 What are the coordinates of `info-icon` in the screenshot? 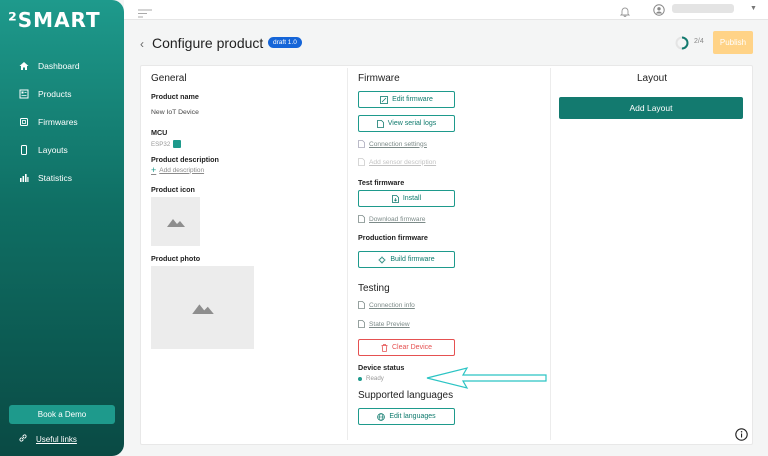 It's located at (741, 437).